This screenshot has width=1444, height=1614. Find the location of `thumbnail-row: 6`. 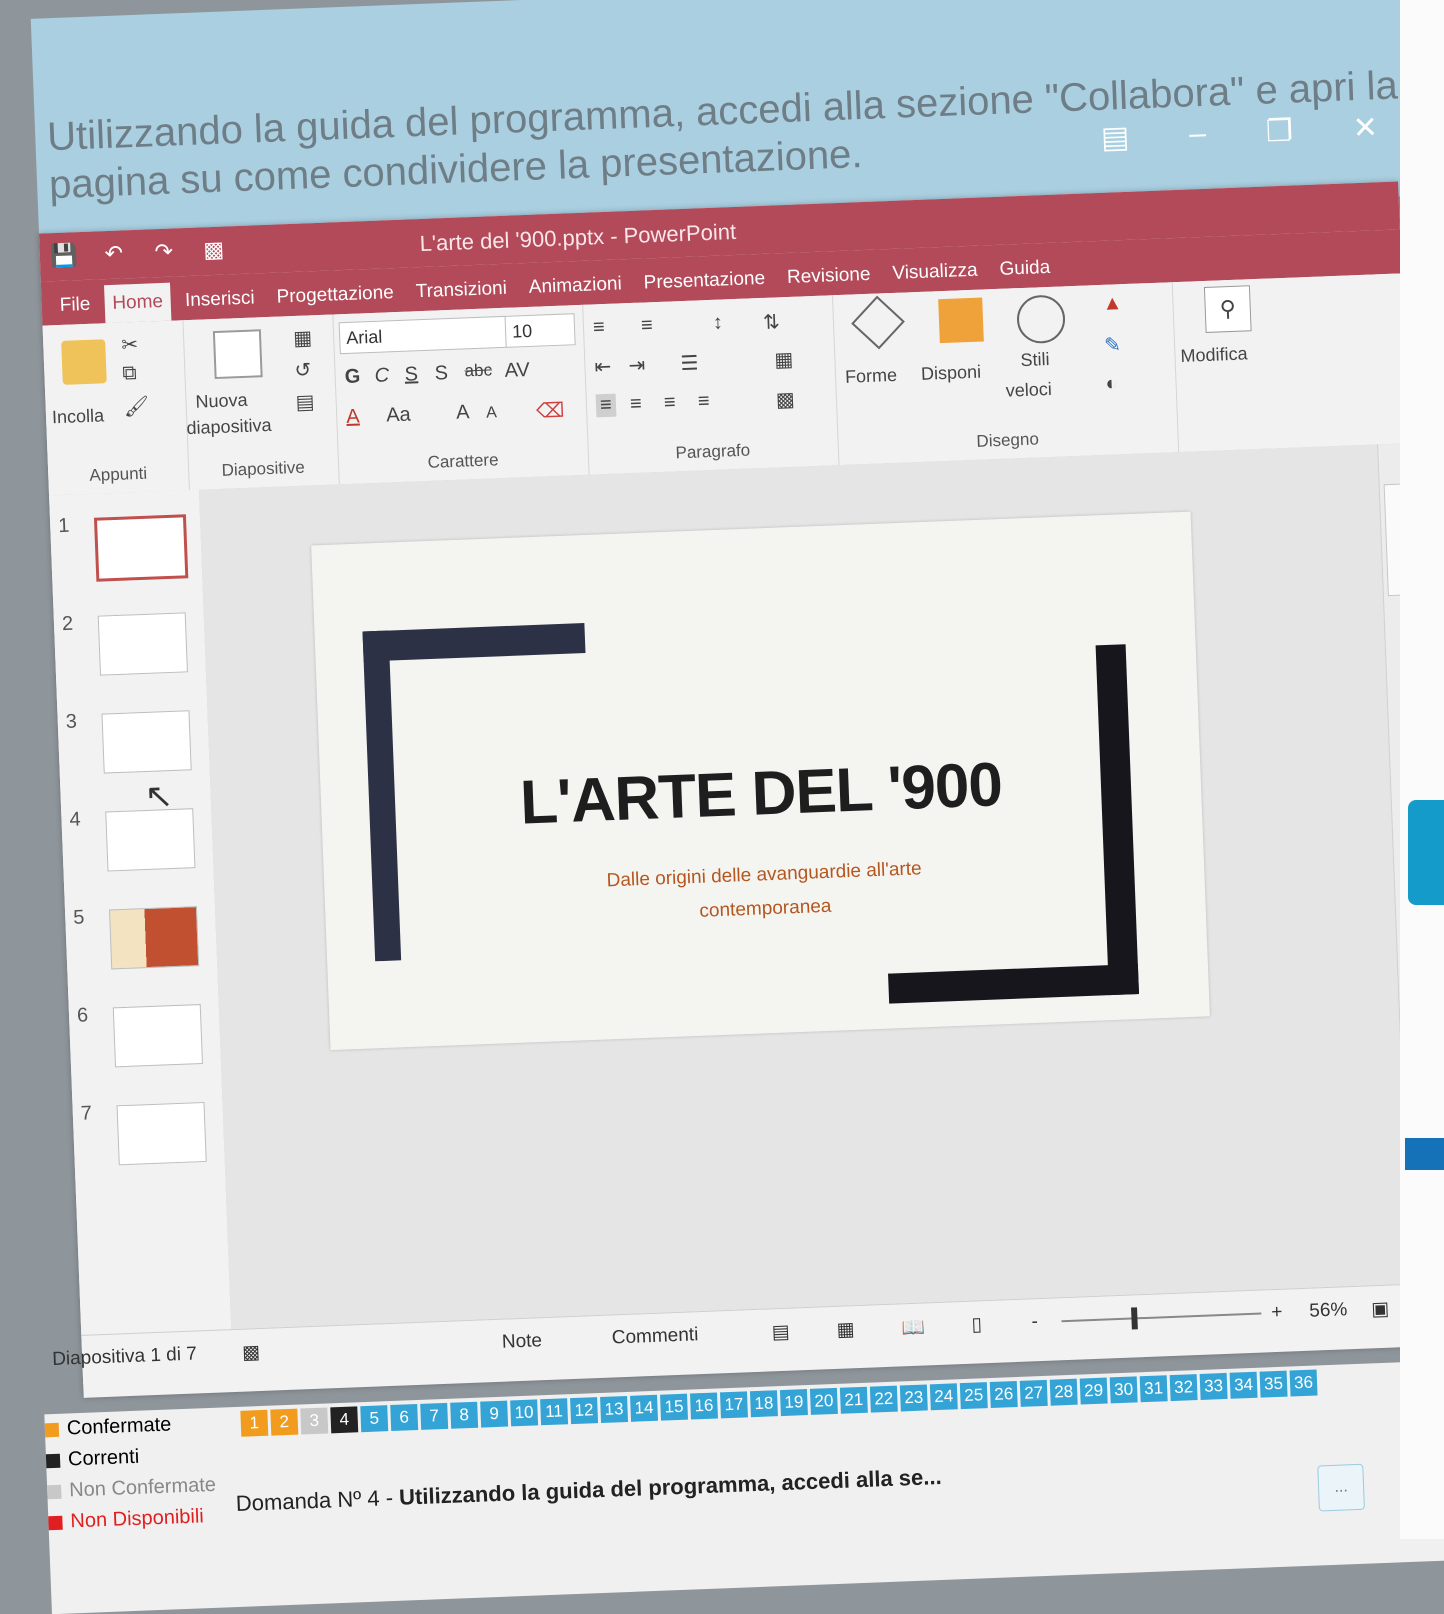

thumbnail-row: 6 is located at coordinates (148, 1036).